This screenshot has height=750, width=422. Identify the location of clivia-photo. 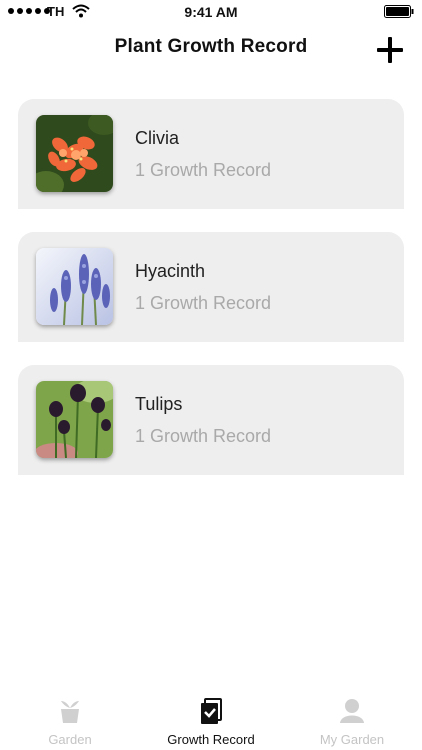
(74, 153).